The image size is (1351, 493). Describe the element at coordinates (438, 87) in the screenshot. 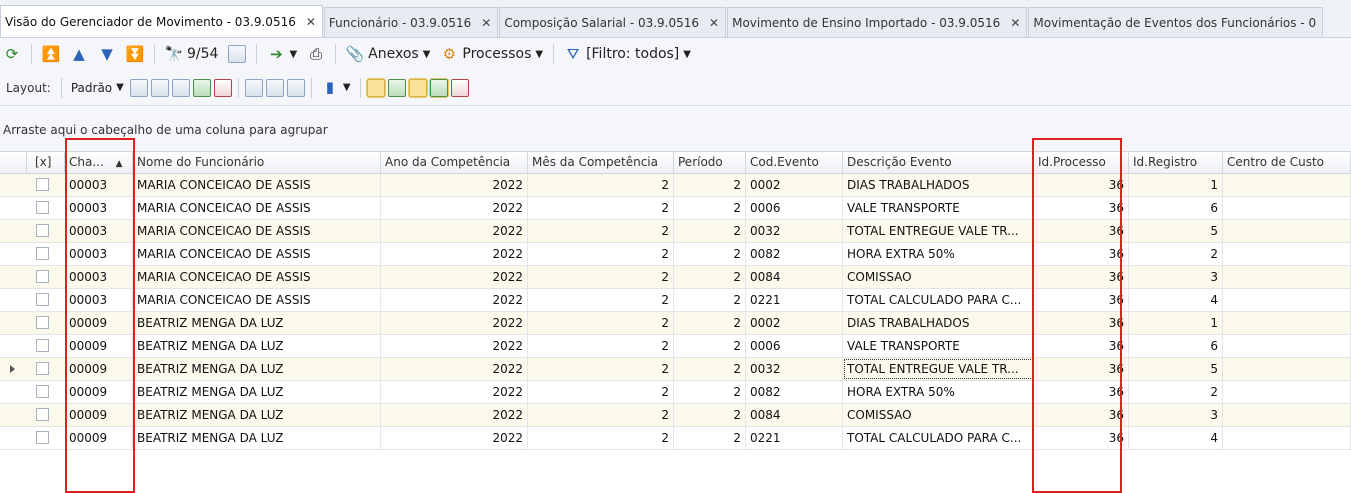

I see `auto-filter-toggle-icon` at that location.